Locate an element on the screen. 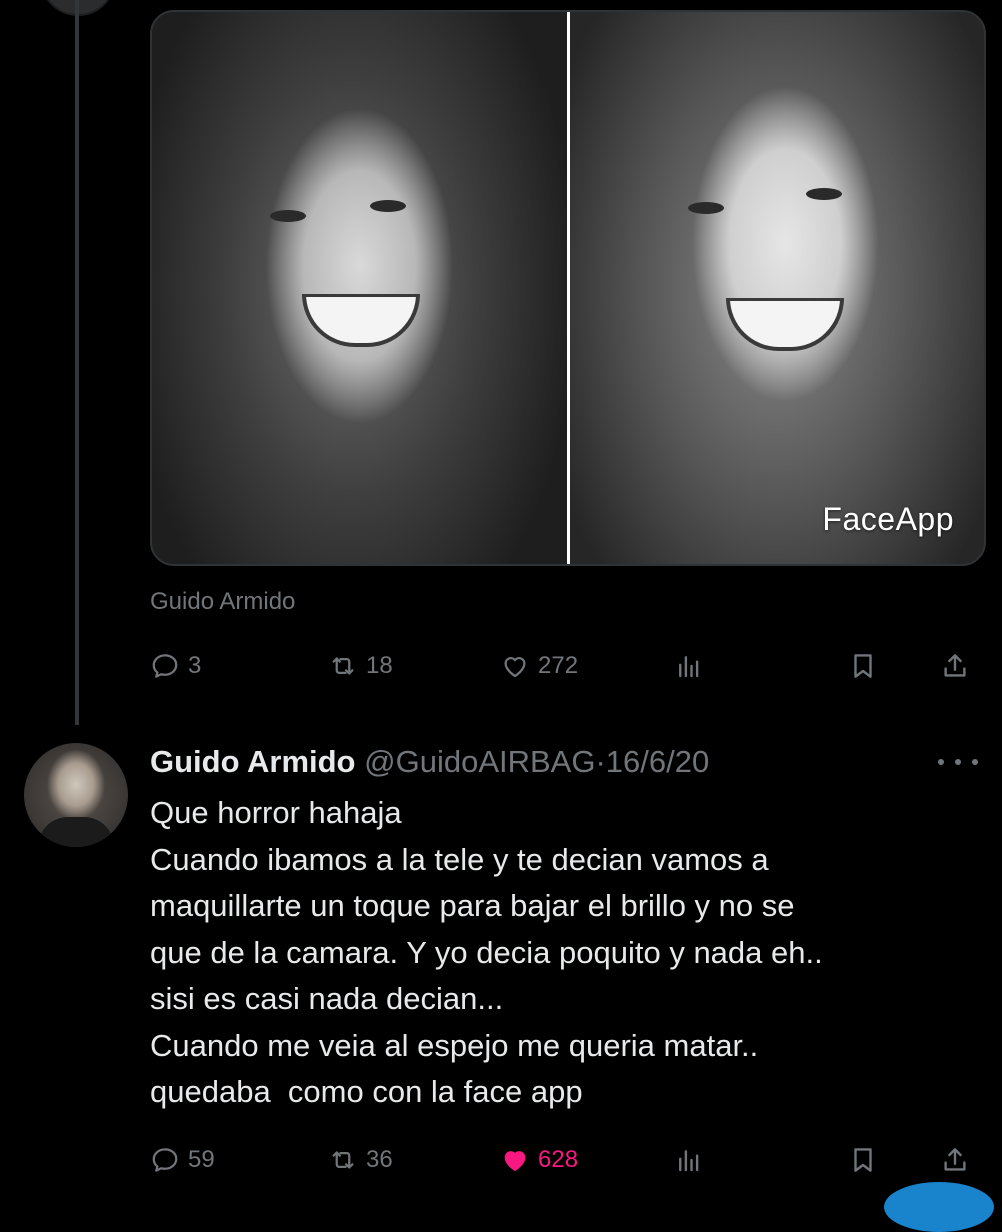 The image size is (1002, 1232). reply-count: 59 is located at coordinates (201, 1159).